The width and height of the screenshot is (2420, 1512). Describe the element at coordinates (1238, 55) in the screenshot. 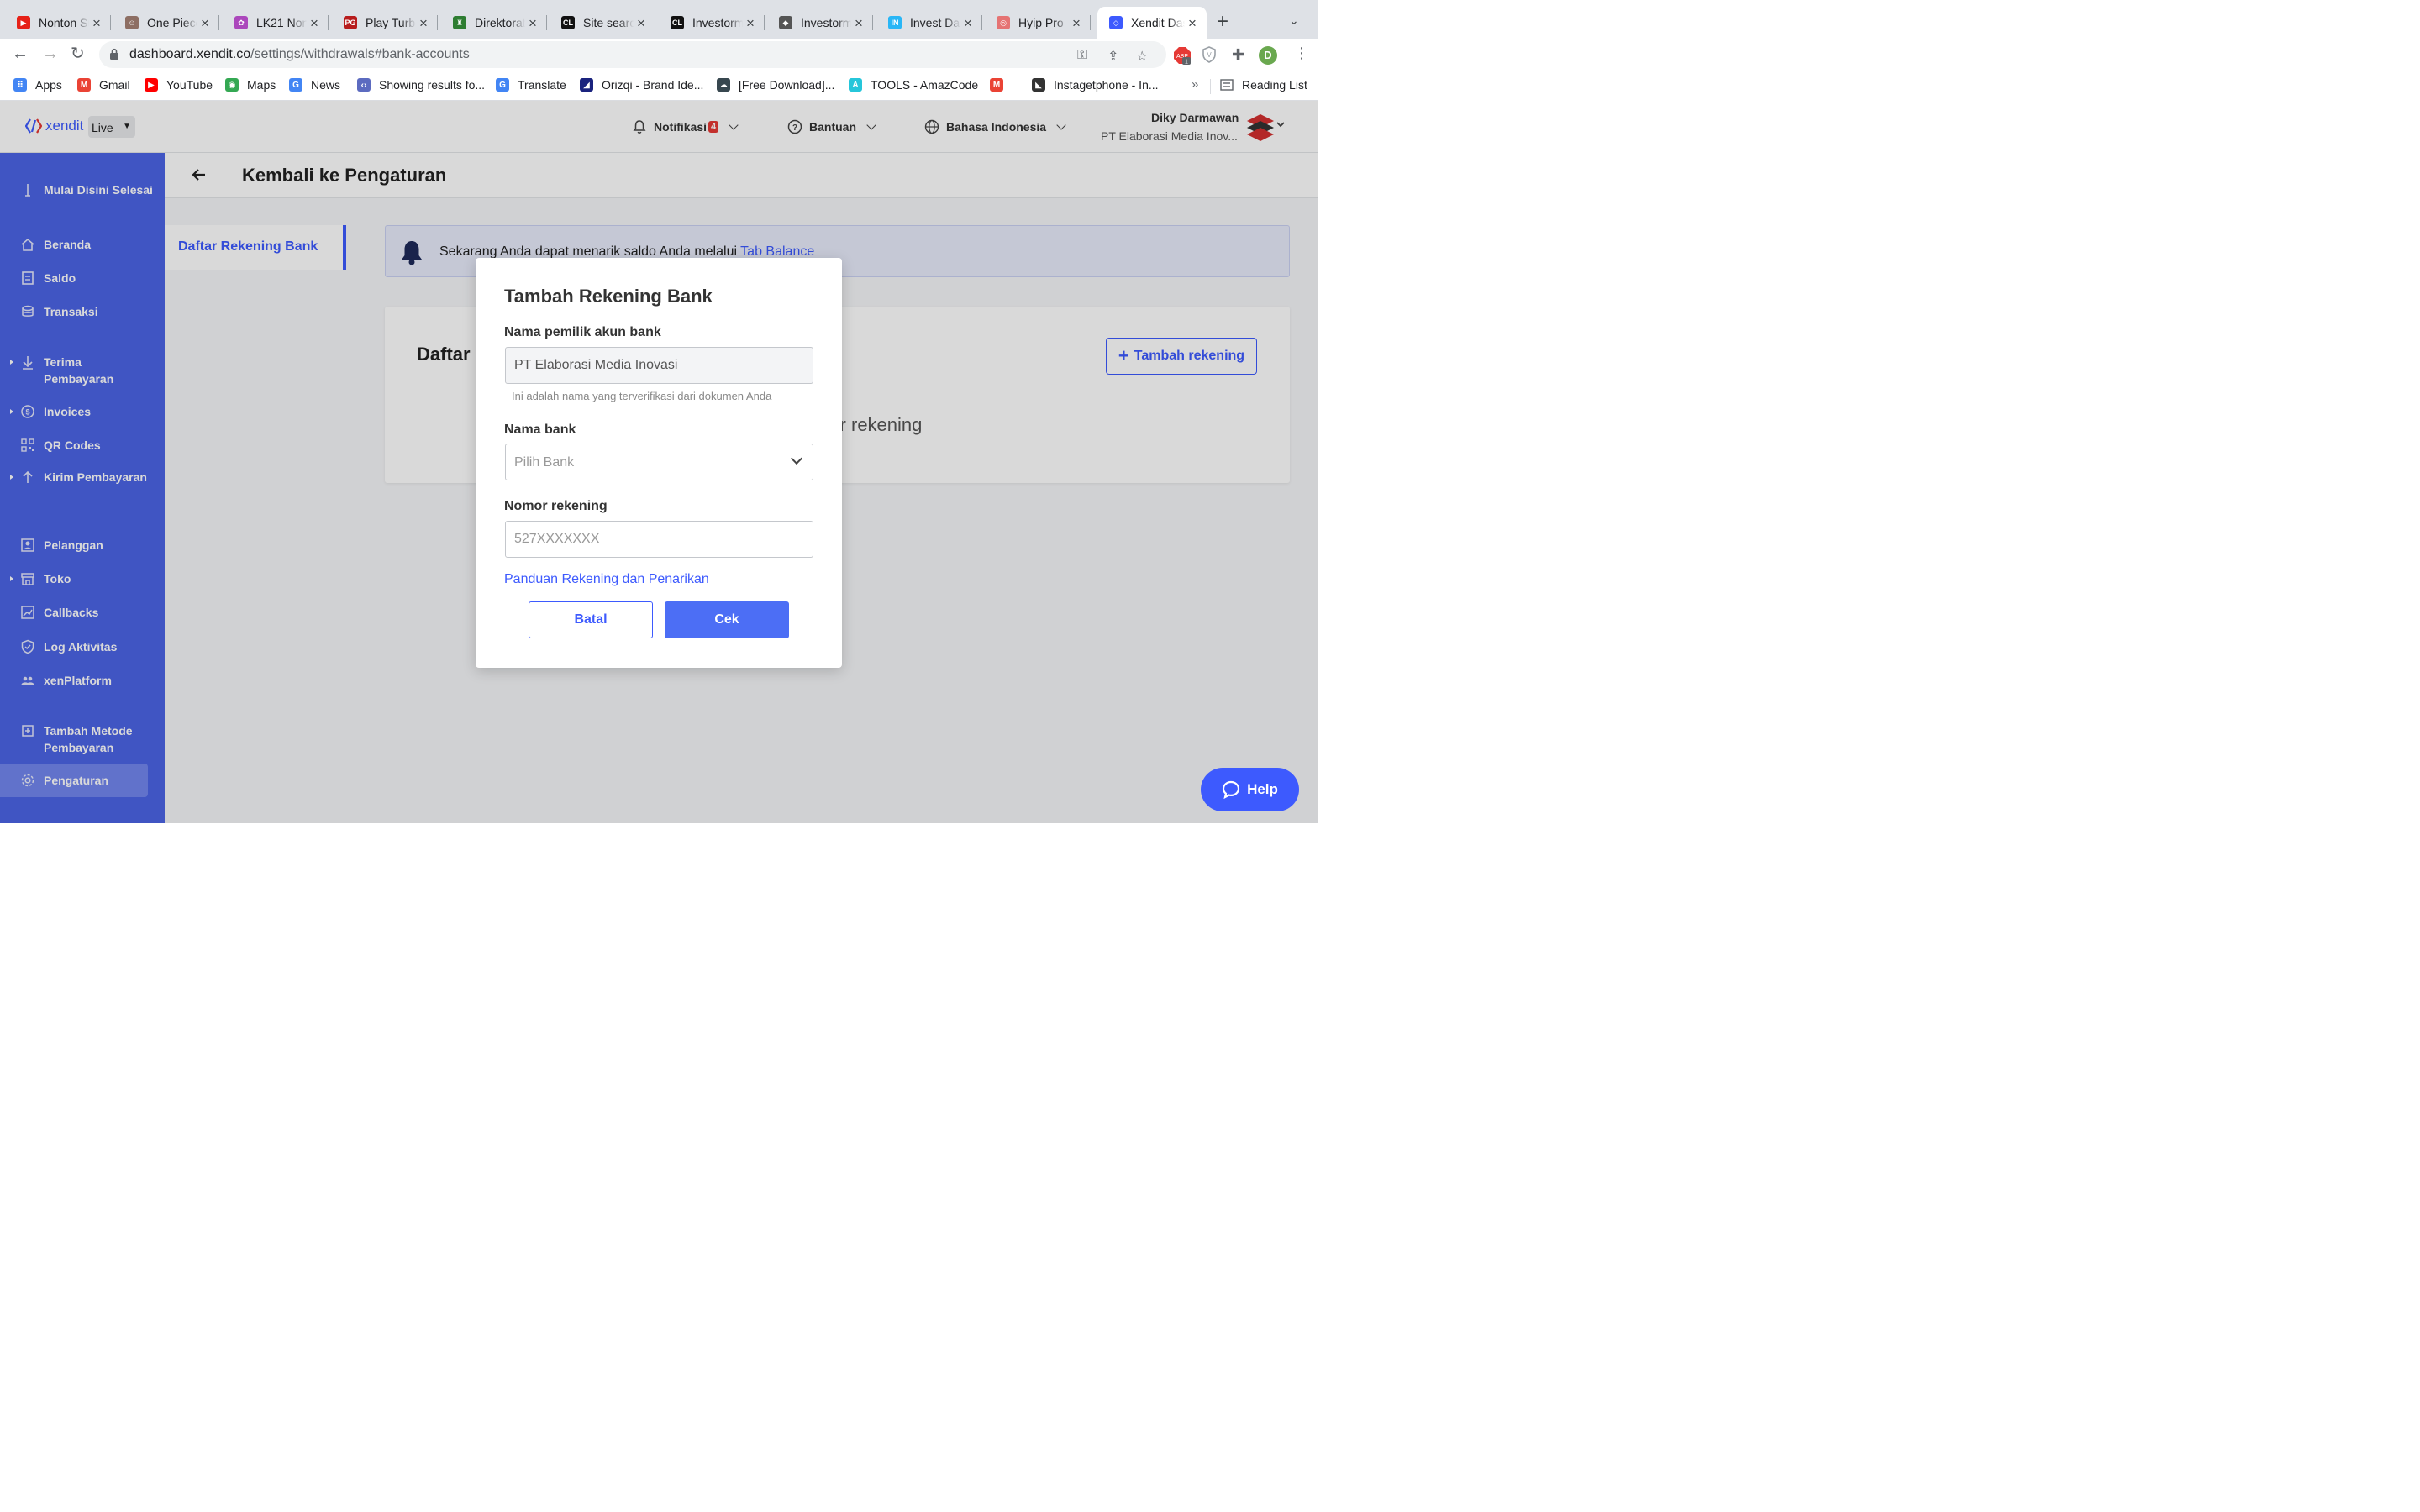

I see `extensions-puzzle-icon: ✚` at that location.